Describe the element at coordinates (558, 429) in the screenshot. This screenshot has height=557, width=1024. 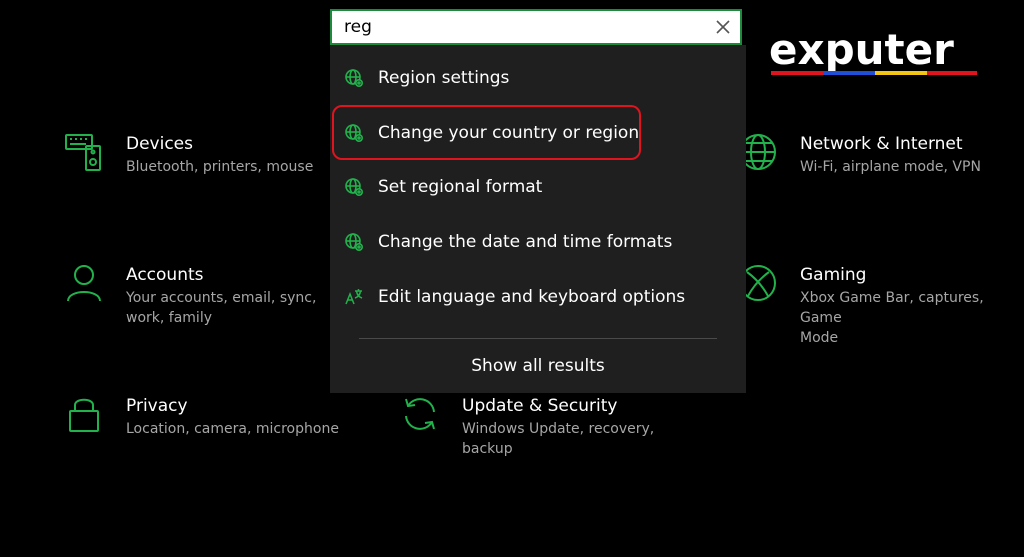
I see `tile-subtitle-line-1: Windows Update, recovery,` at that location.